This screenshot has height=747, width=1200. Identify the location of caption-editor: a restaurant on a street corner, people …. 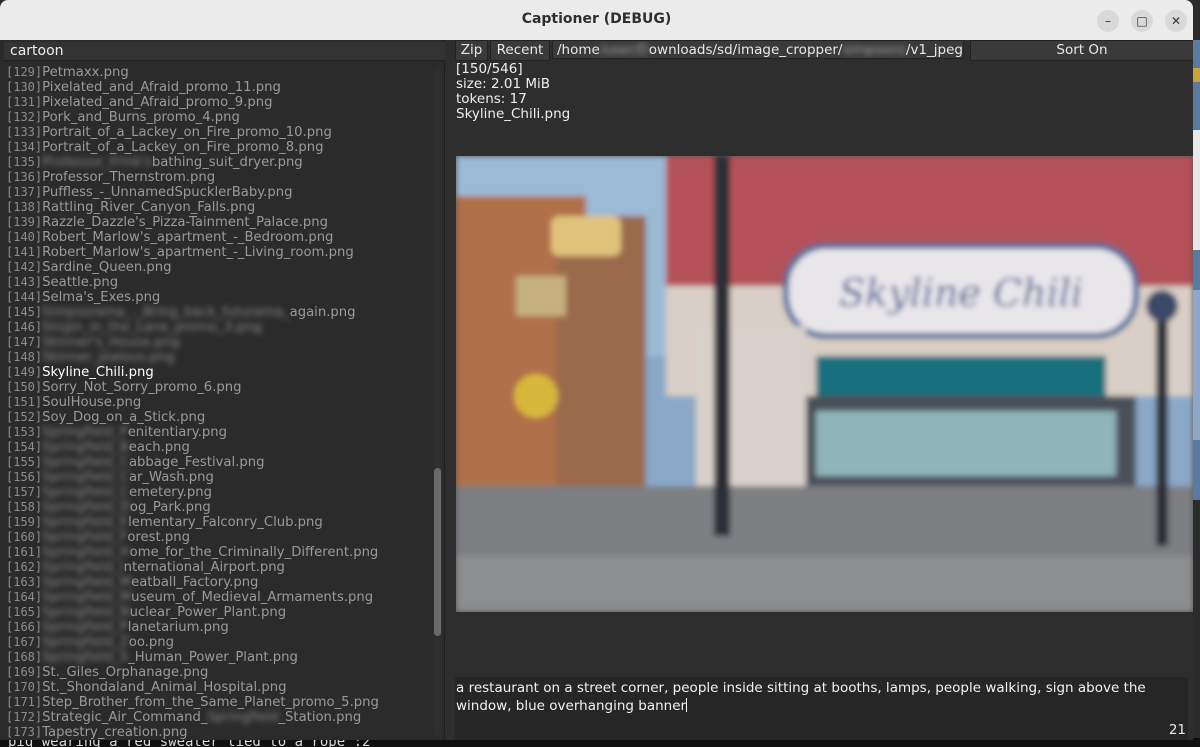
(821, 708).